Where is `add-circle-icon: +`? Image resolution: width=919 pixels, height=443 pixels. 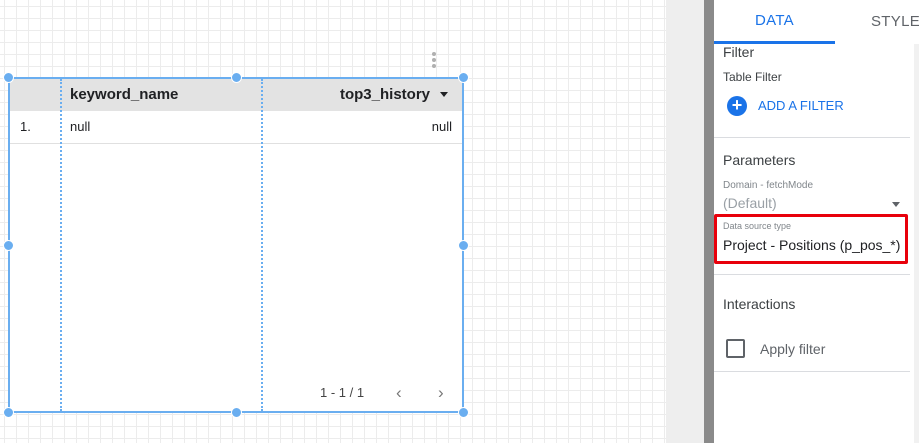
add-circle-icon: + is located at coordinates (737, 106).